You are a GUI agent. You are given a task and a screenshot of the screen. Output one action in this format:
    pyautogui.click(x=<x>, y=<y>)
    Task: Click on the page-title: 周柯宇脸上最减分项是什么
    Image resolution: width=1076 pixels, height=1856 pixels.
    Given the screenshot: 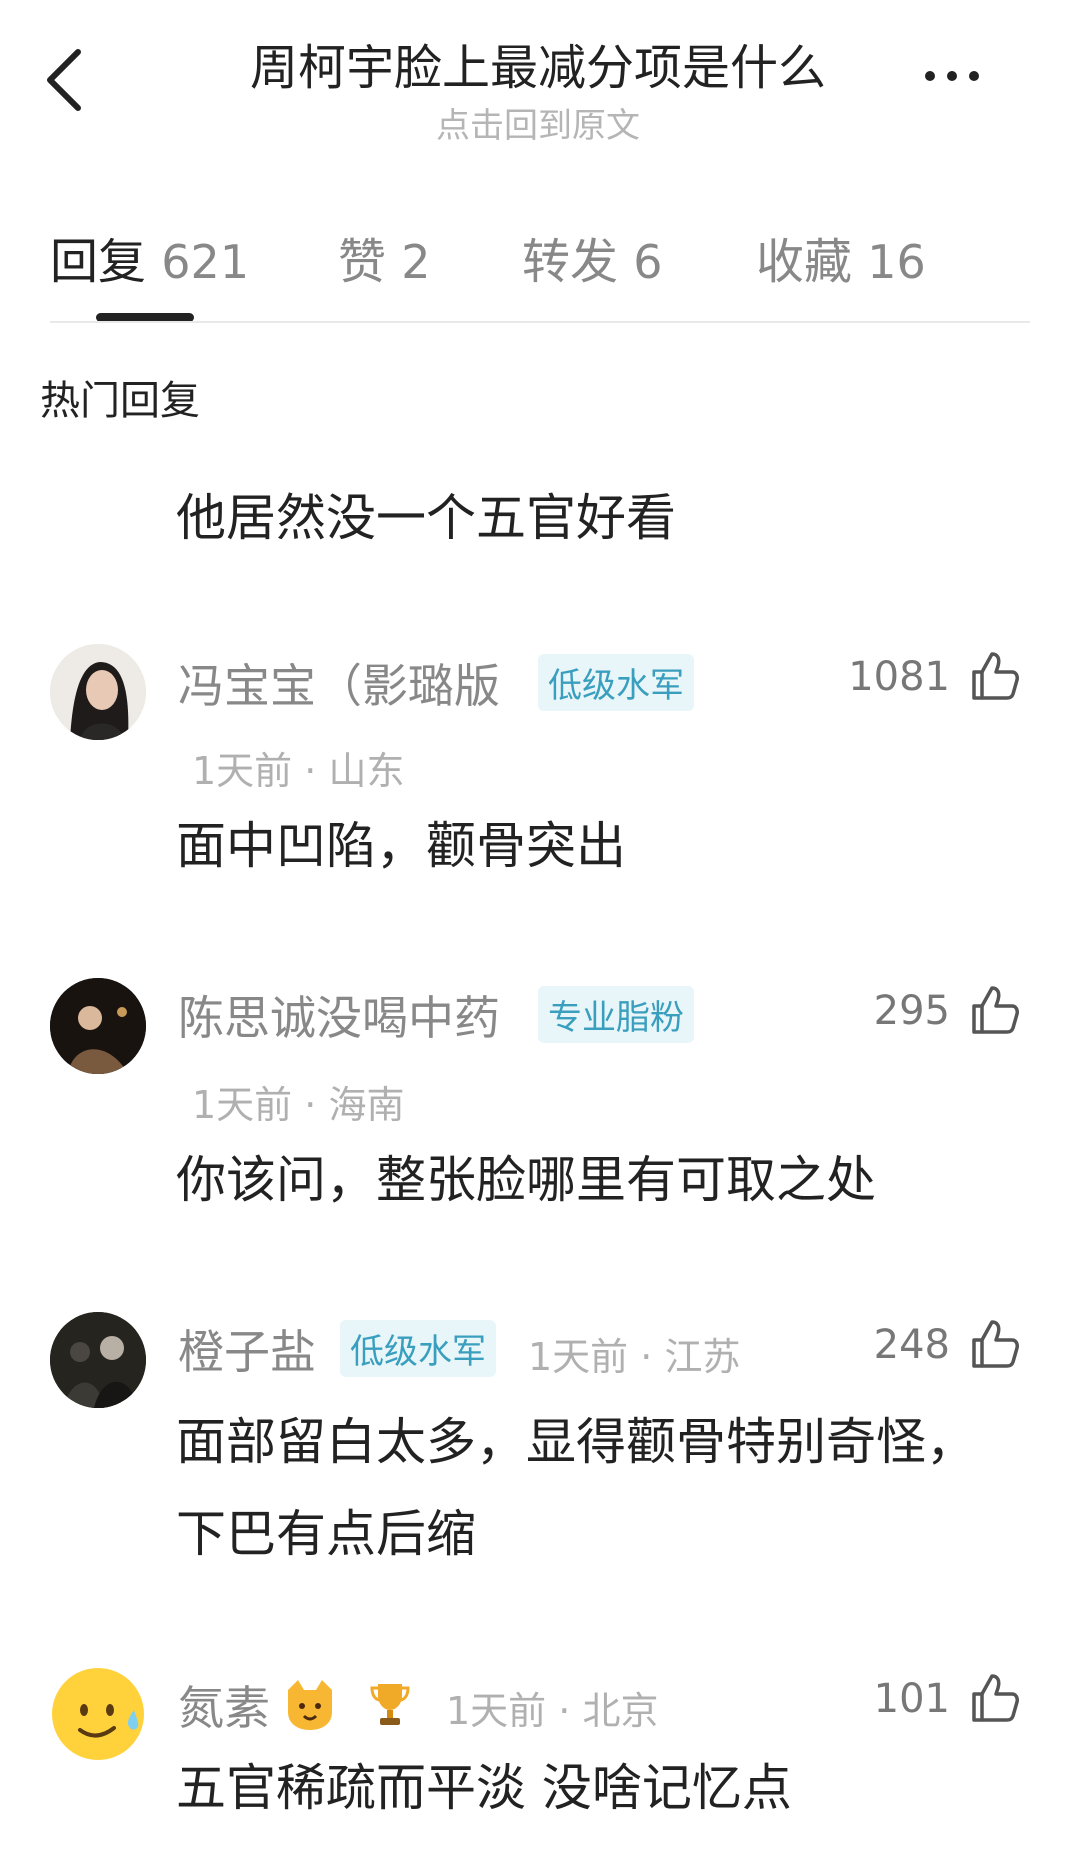 What is the action you would take?
    pyautogui.click(x=537, y=68)
    